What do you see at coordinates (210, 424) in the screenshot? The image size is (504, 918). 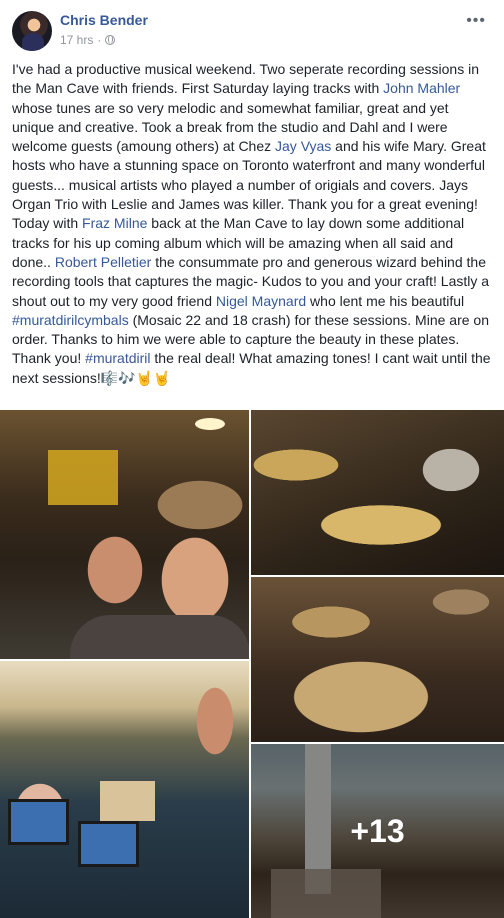 I see `ceiling-light` at bounding box center [210, 424].